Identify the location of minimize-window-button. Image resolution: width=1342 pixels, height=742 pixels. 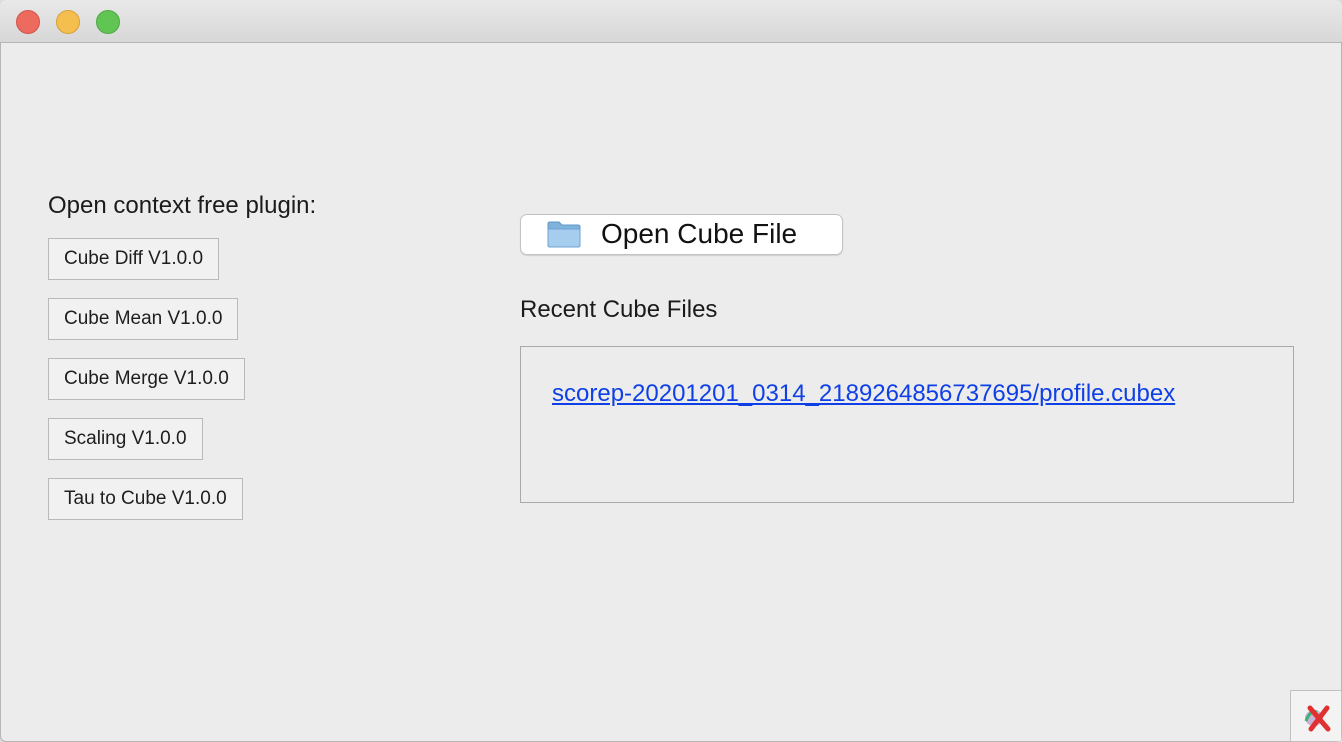
(68, 22).